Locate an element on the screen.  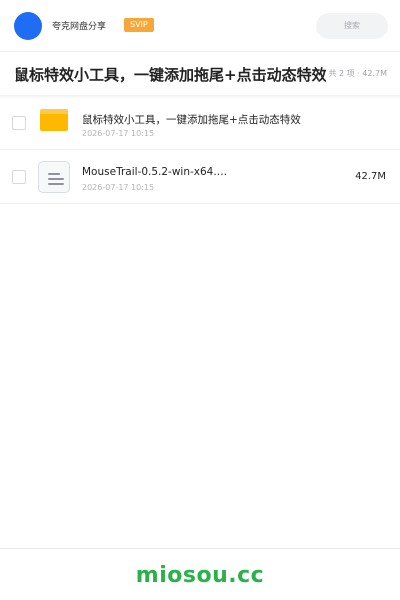
brand-link: miosou.cc is located at coordinates (200, 575).